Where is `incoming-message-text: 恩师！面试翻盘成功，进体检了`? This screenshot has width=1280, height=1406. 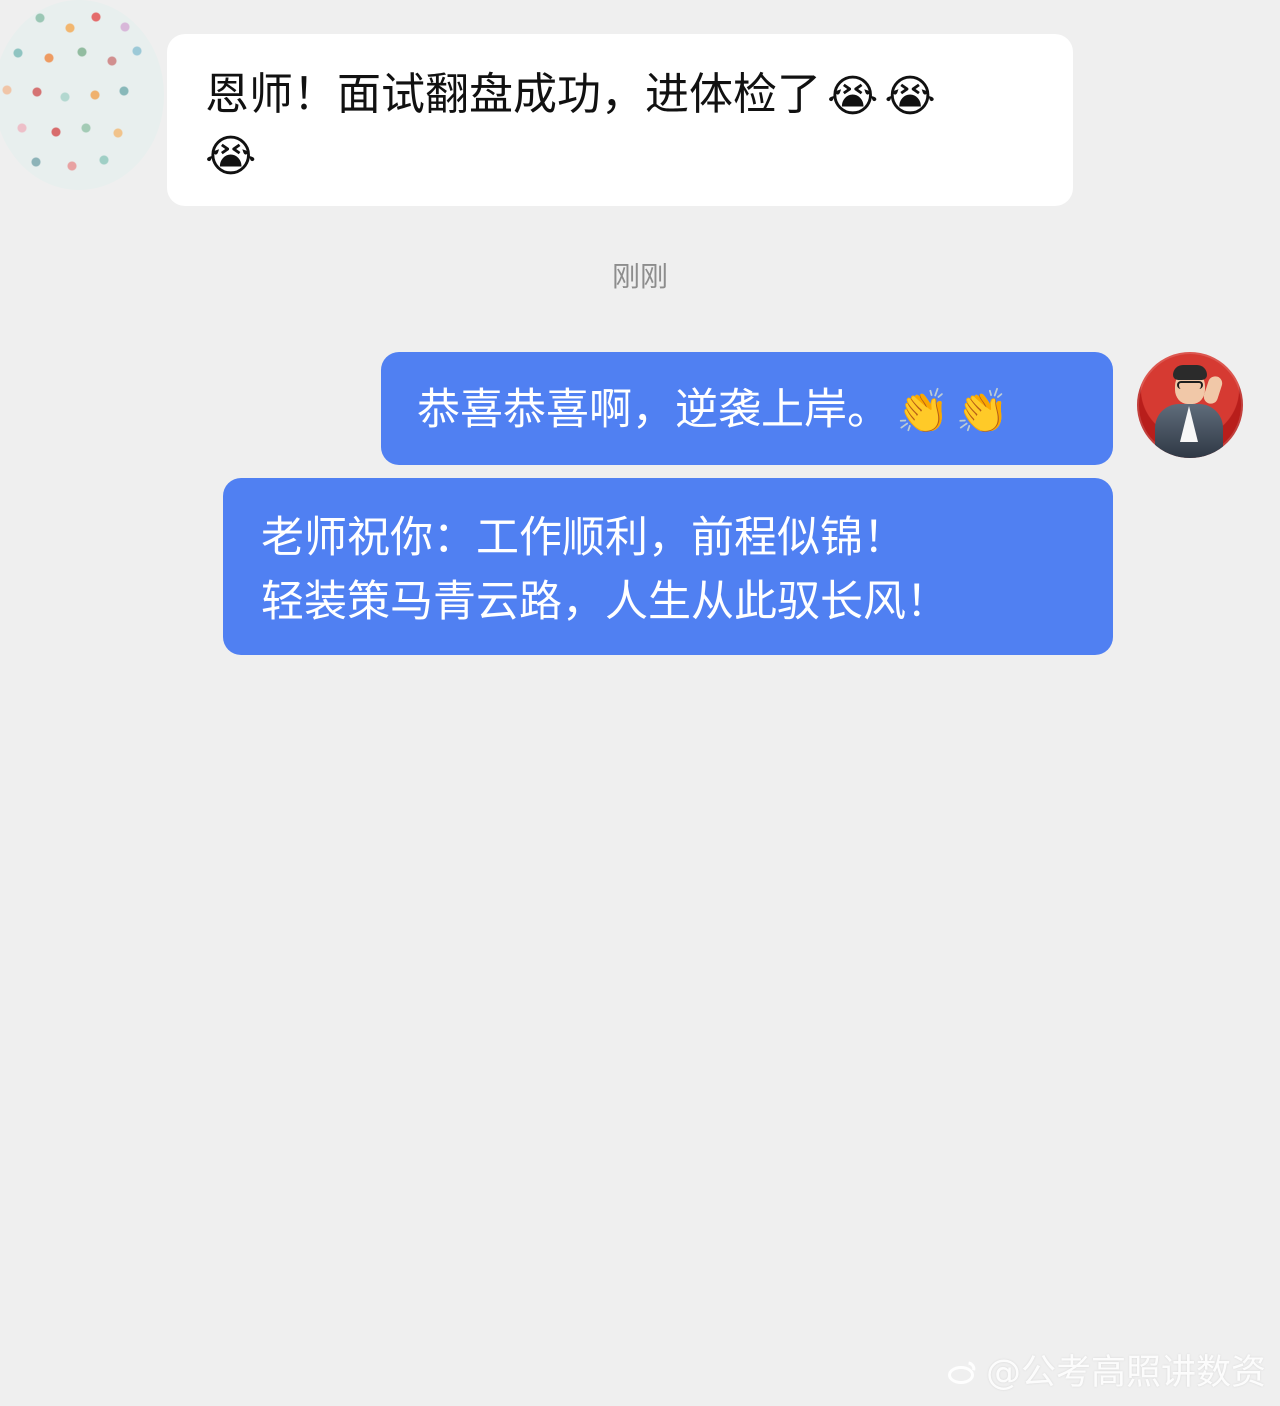
incoming-message-text: 恩师！面试翻盘成功，进体检了 is located at coordinates (513, 94).